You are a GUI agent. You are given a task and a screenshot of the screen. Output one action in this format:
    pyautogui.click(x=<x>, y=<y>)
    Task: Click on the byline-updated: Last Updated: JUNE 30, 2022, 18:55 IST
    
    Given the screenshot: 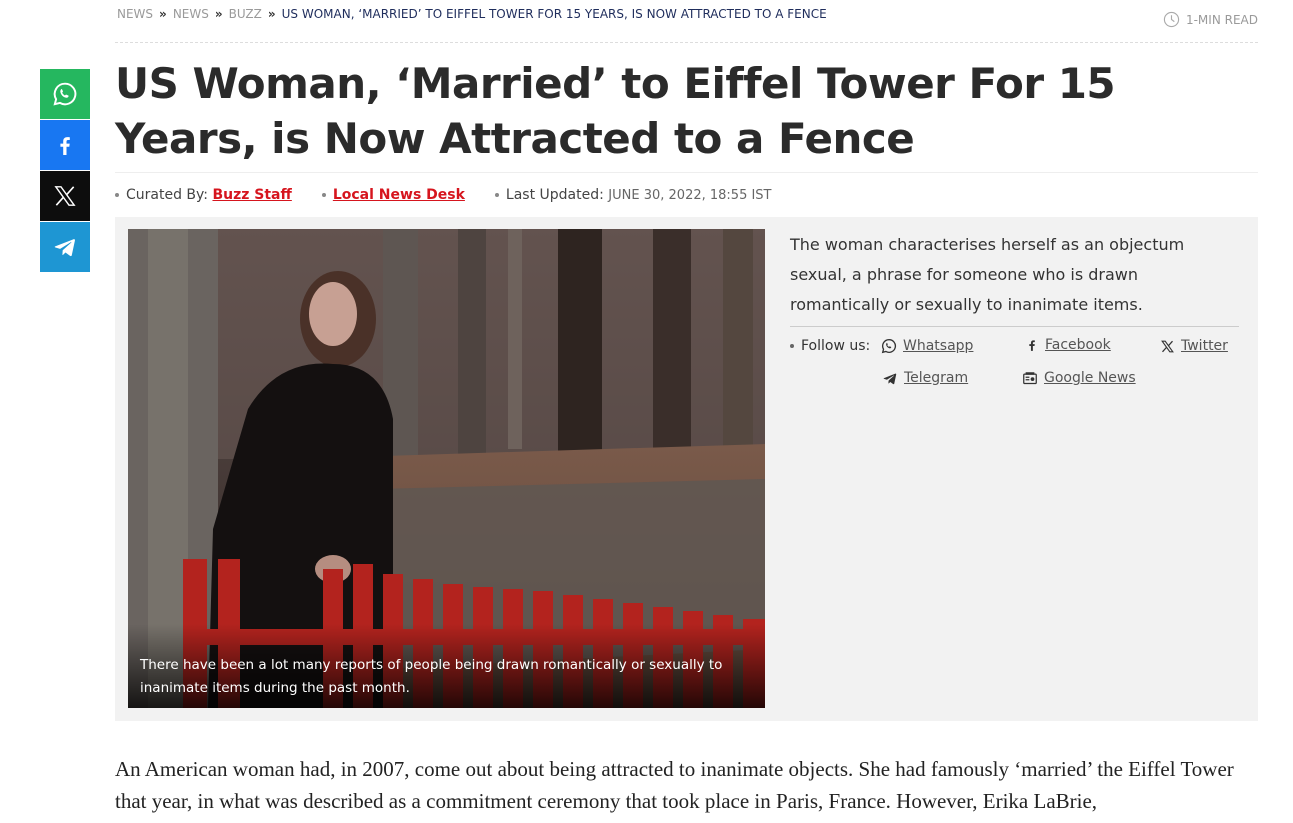 What is the action you would take?
    pyautogui.click(x=633, y=195)
    